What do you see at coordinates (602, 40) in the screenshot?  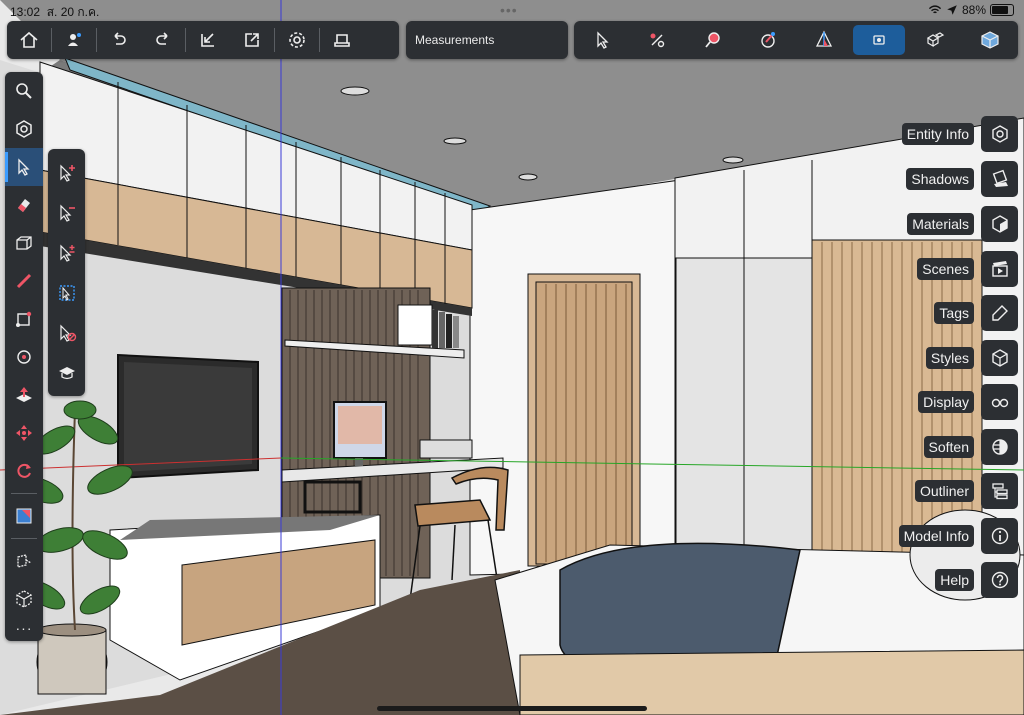 I see `select-icon` at bounding box center [602, 40].